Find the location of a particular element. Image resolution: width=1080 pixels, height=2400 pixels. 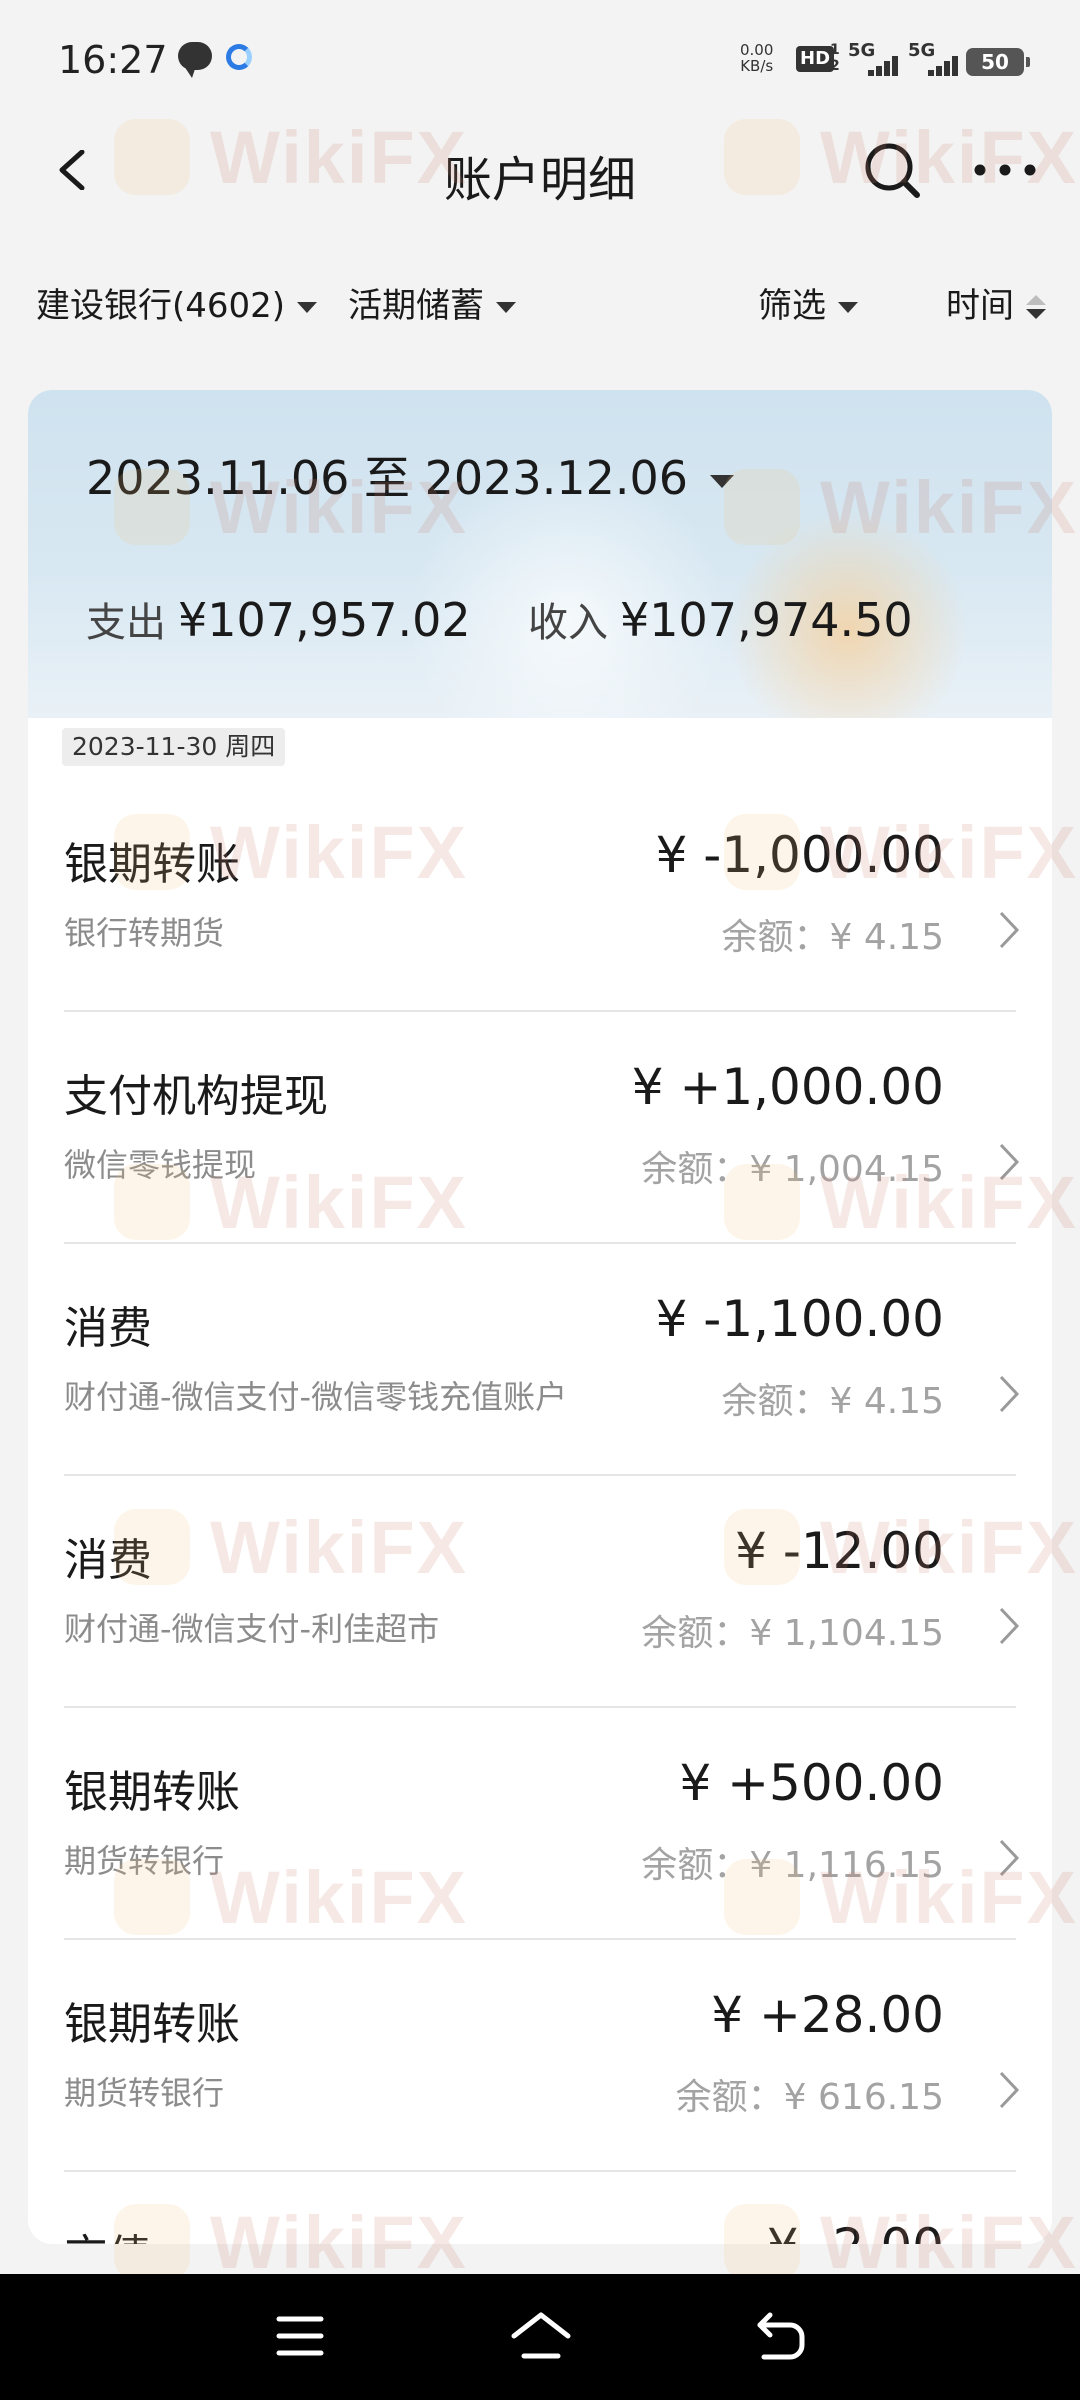

account-selector: 建设银行(4602) is located at coordinates (177, 303).